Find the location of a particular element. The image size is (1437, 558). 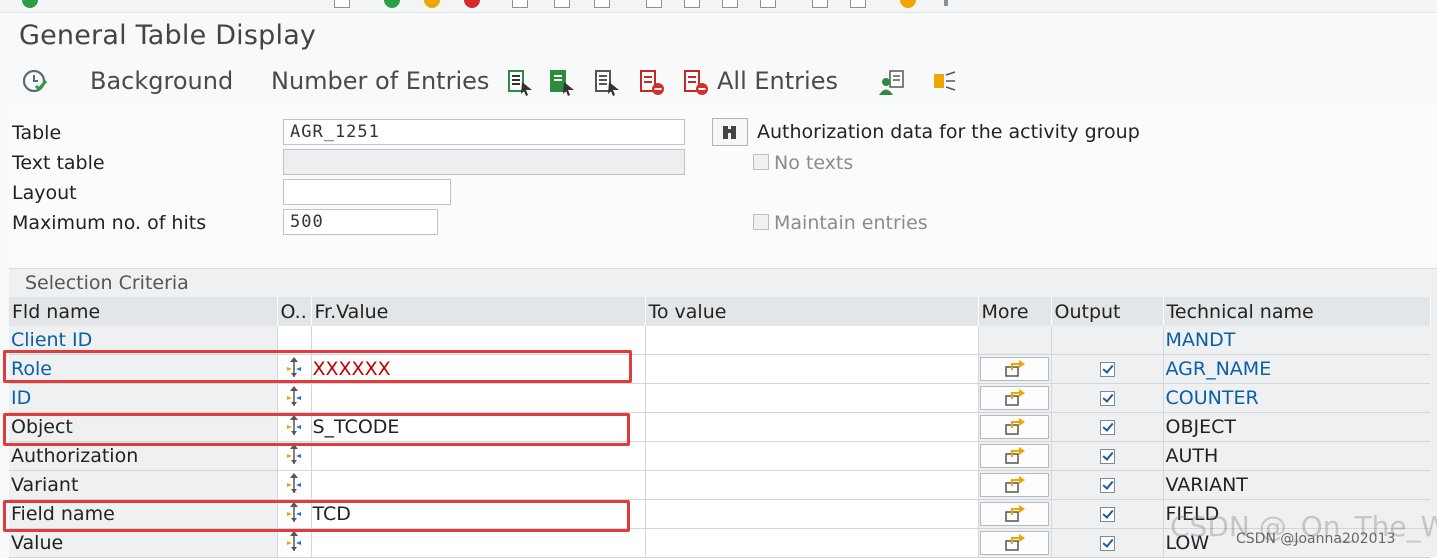

number-of-entries-button: Number of Entries is located at coordinates (380, 81).